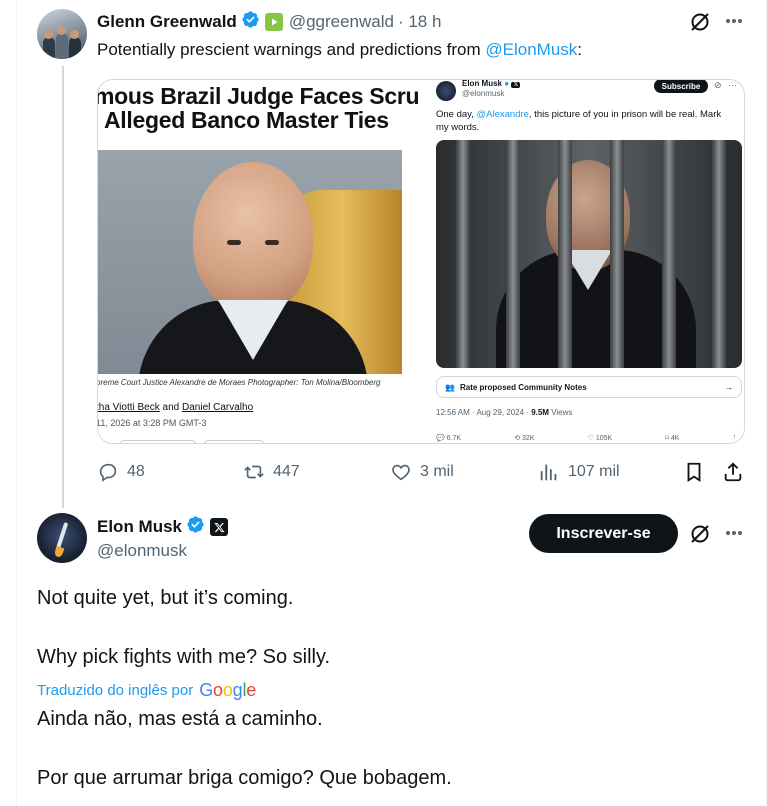 This screenshot has height=806, width=767. What do you see at coordinates (589, 387) in the screenshot?
I see `community-notes-bar: 👥 Rate proposed Community Notes →` at bounding box center [589, 387].